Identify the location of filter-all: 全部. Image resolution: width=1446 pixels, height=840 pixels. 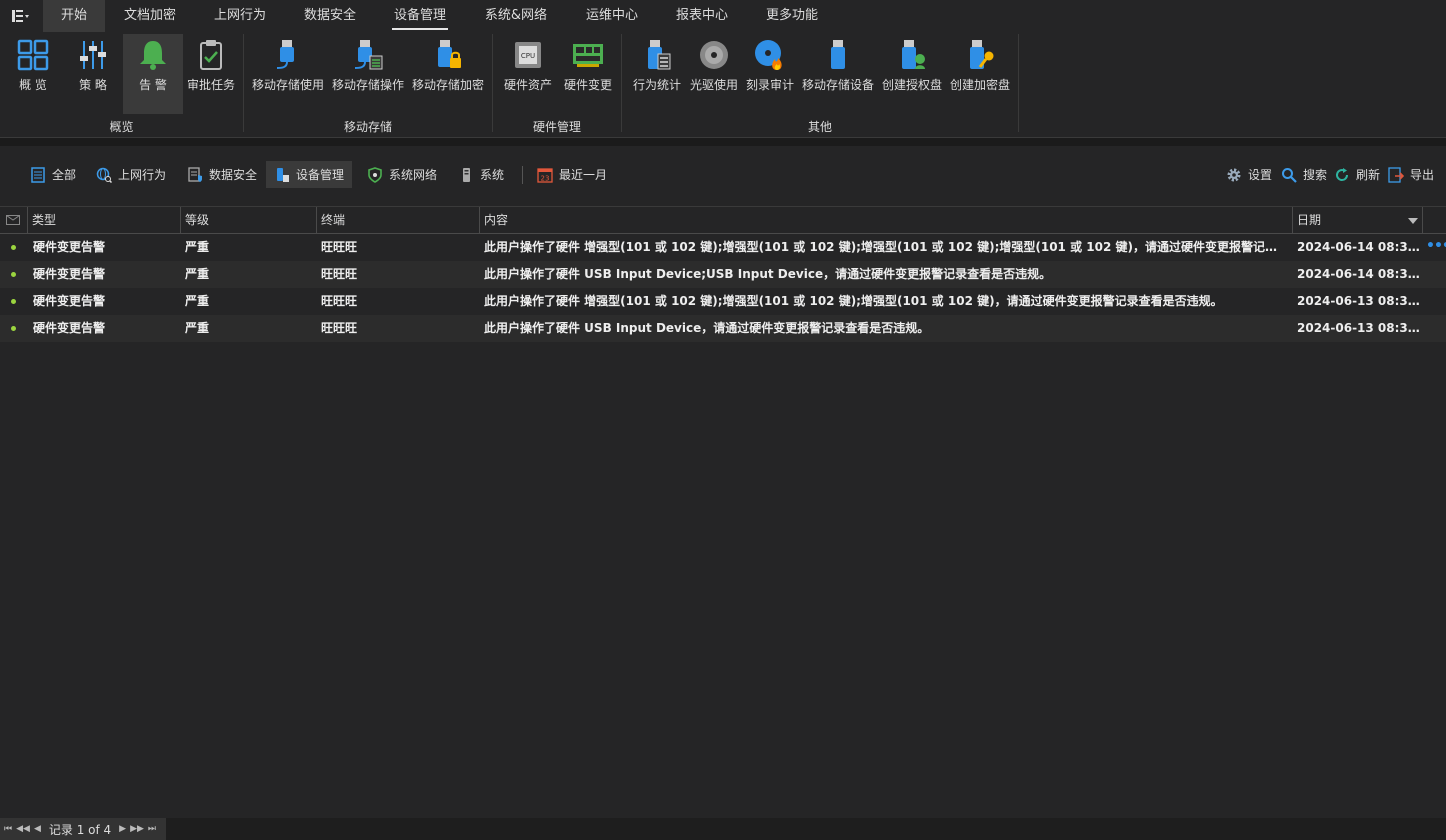
(53, 174).